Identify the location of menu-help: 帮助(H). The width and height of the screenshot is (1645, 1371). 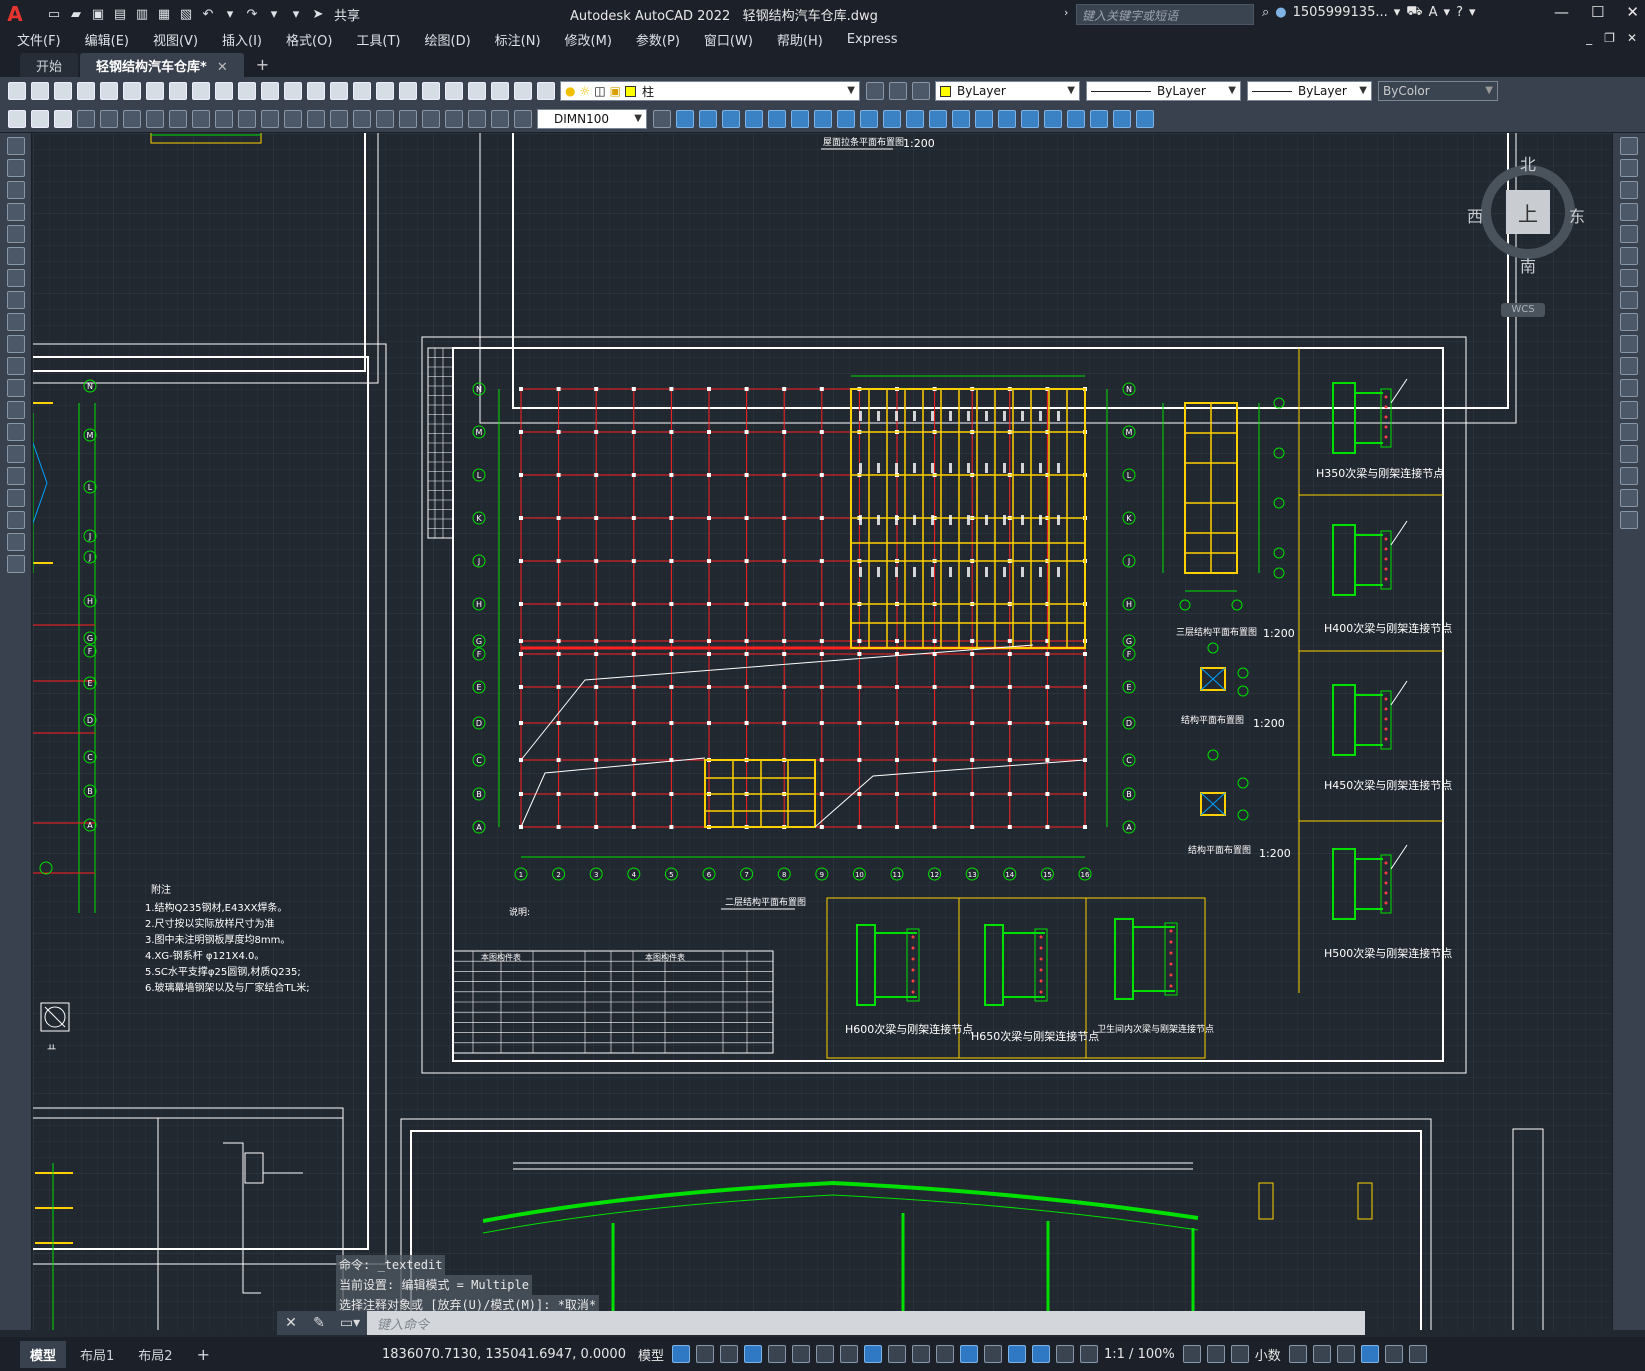
(800, 39).